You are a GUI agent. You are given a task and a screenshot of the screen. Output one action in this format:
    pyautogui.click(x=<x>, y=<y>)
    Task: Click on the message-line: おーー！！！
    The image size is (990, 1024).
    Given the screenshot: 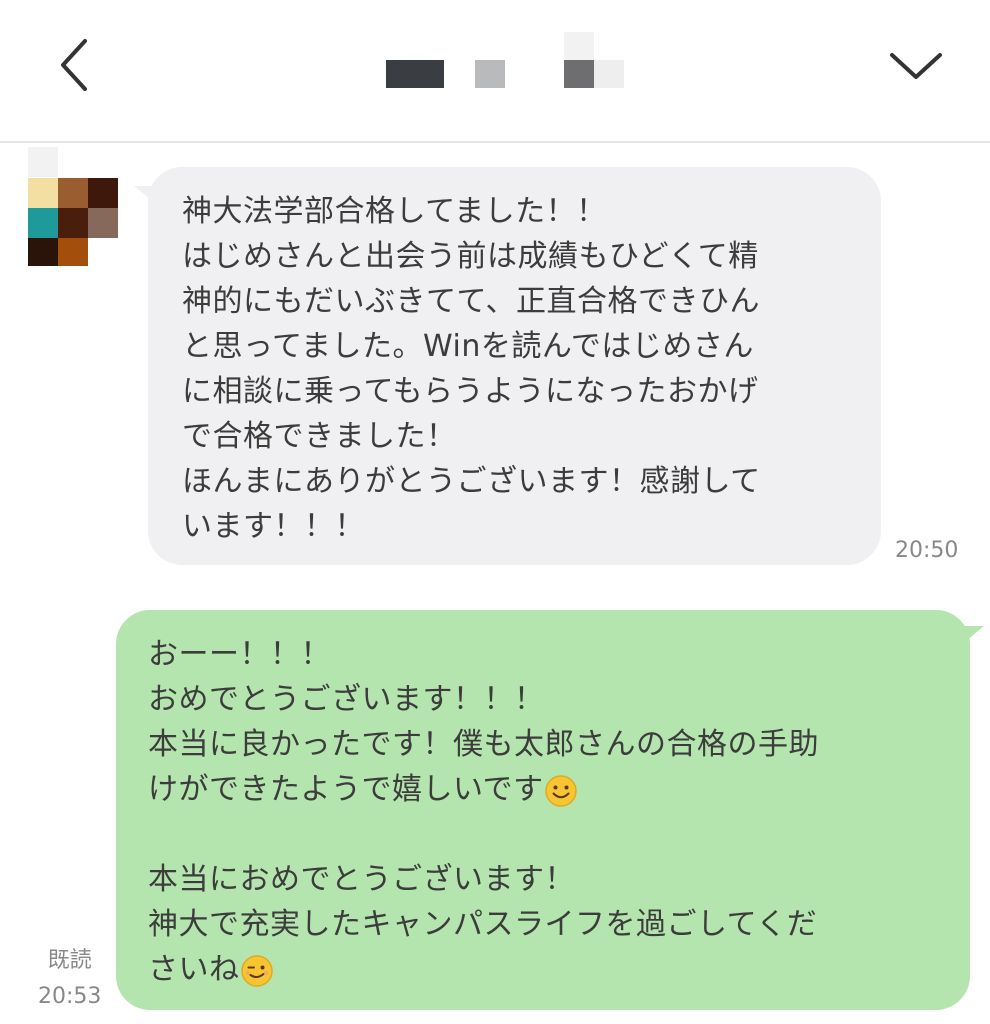 What is the action you would take?
    pyautogui.click(x=239, y=654)
    